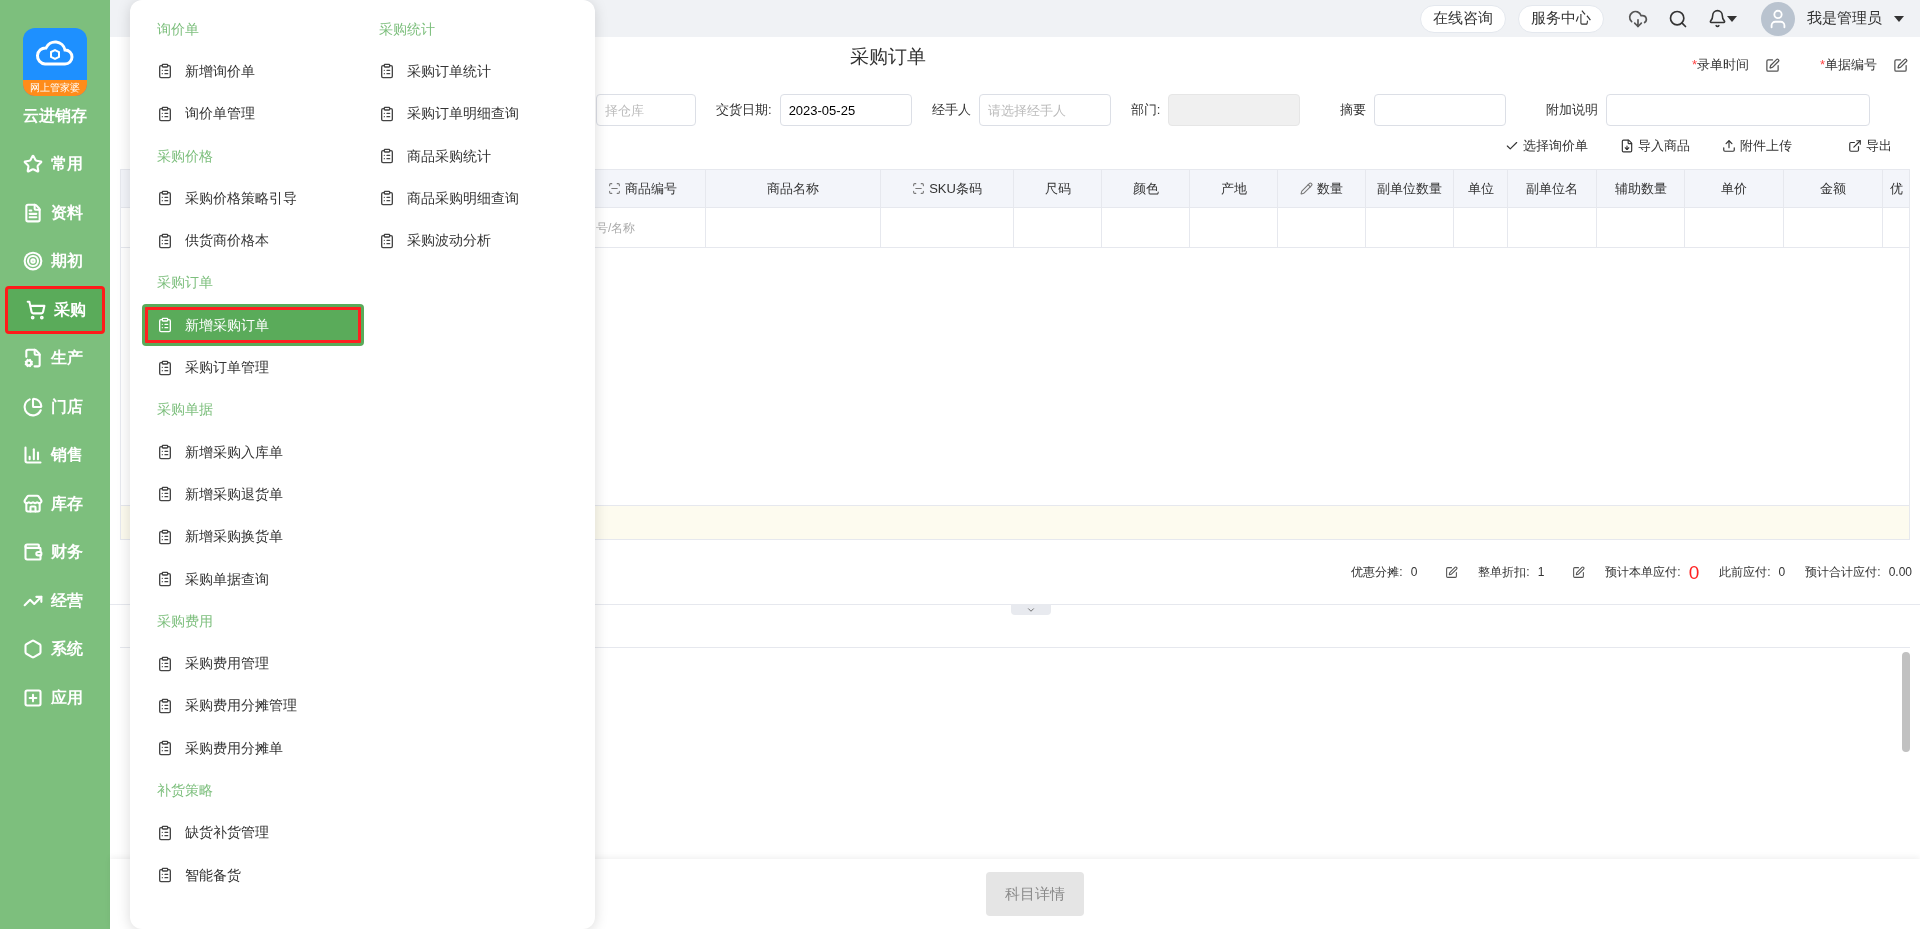 The height and width of the screenshot is (929, 1920). What do you see at coordinates (253, 706) in the screenshot?
I see `menu-item: 采购费用分摊管理` at bounding box center [253, 706].